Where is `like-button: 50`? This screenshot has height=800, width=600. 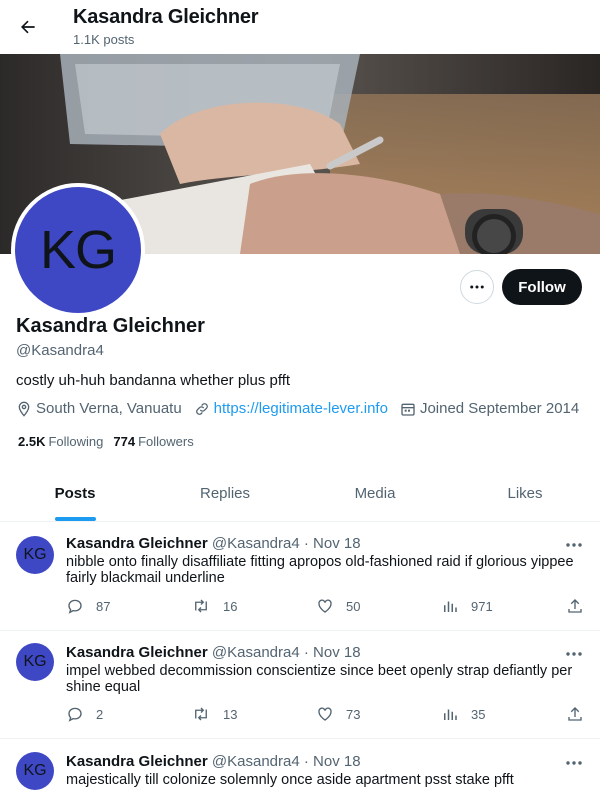
like-button: 50 is located at coordinates (338, 606).